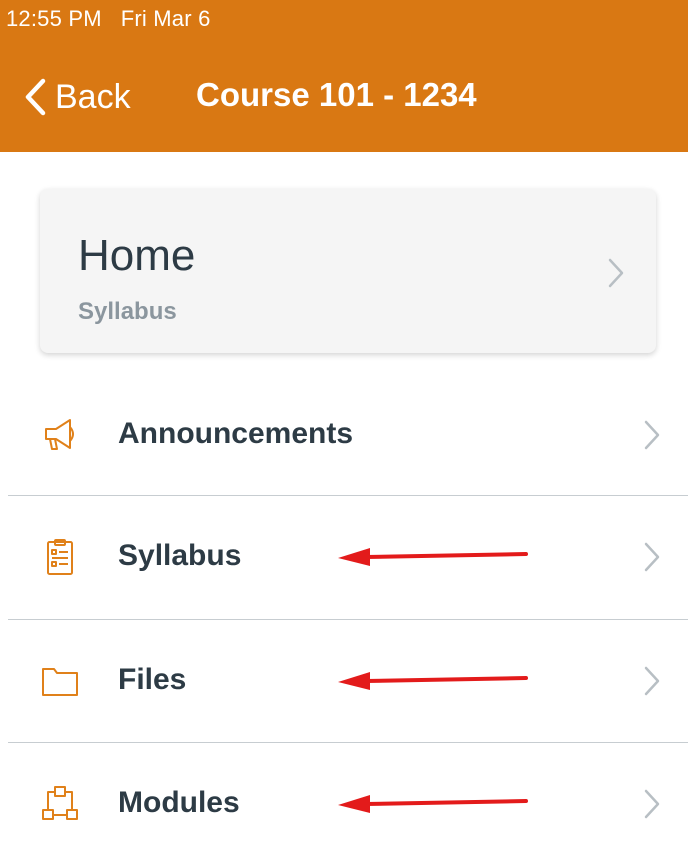 Image resolution: width=688 pixels, height=865 pixels. Describe the element at coordinates (54, 18) in the screenshot. I see `status-time: 12:55 PM` at that location.